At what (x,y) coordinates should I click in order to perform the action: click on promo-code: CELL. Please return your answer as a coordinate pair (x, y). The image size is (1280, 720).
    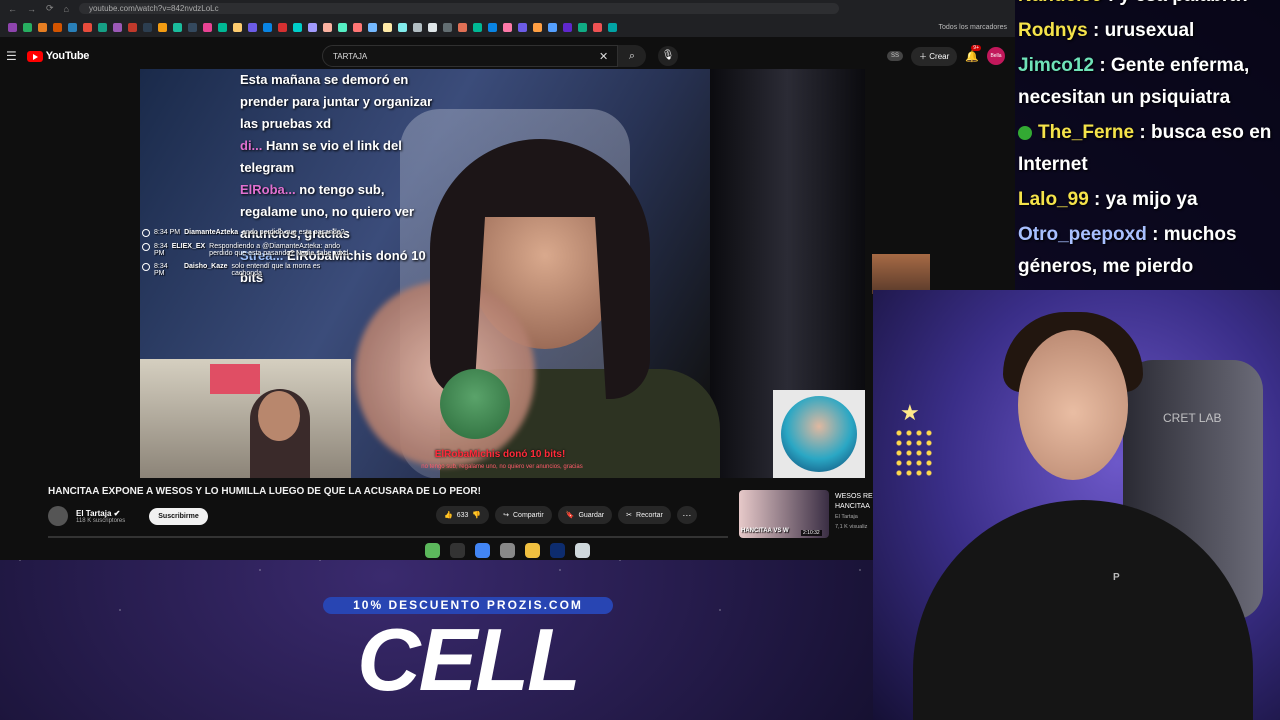
    Looking at the image, I should click on (469, 659).